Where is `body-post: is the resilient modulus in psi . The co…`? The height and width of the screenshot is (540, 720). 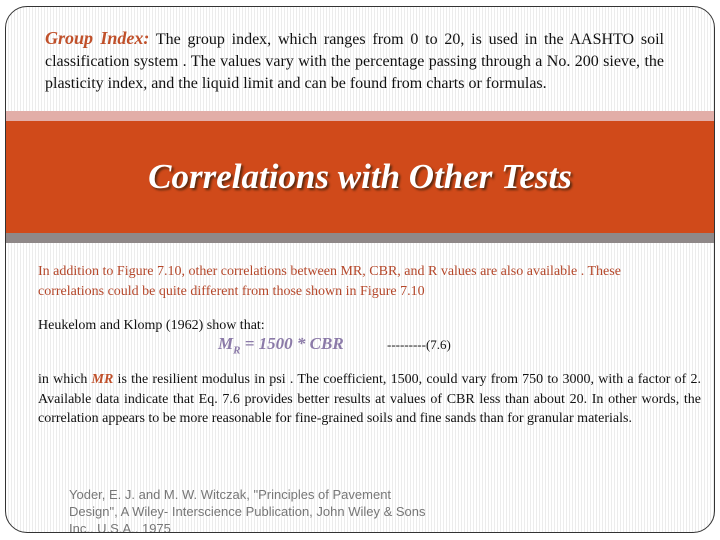
body-post: is the resilient modulus in psi . The co… is located at coordinates (370, 399).